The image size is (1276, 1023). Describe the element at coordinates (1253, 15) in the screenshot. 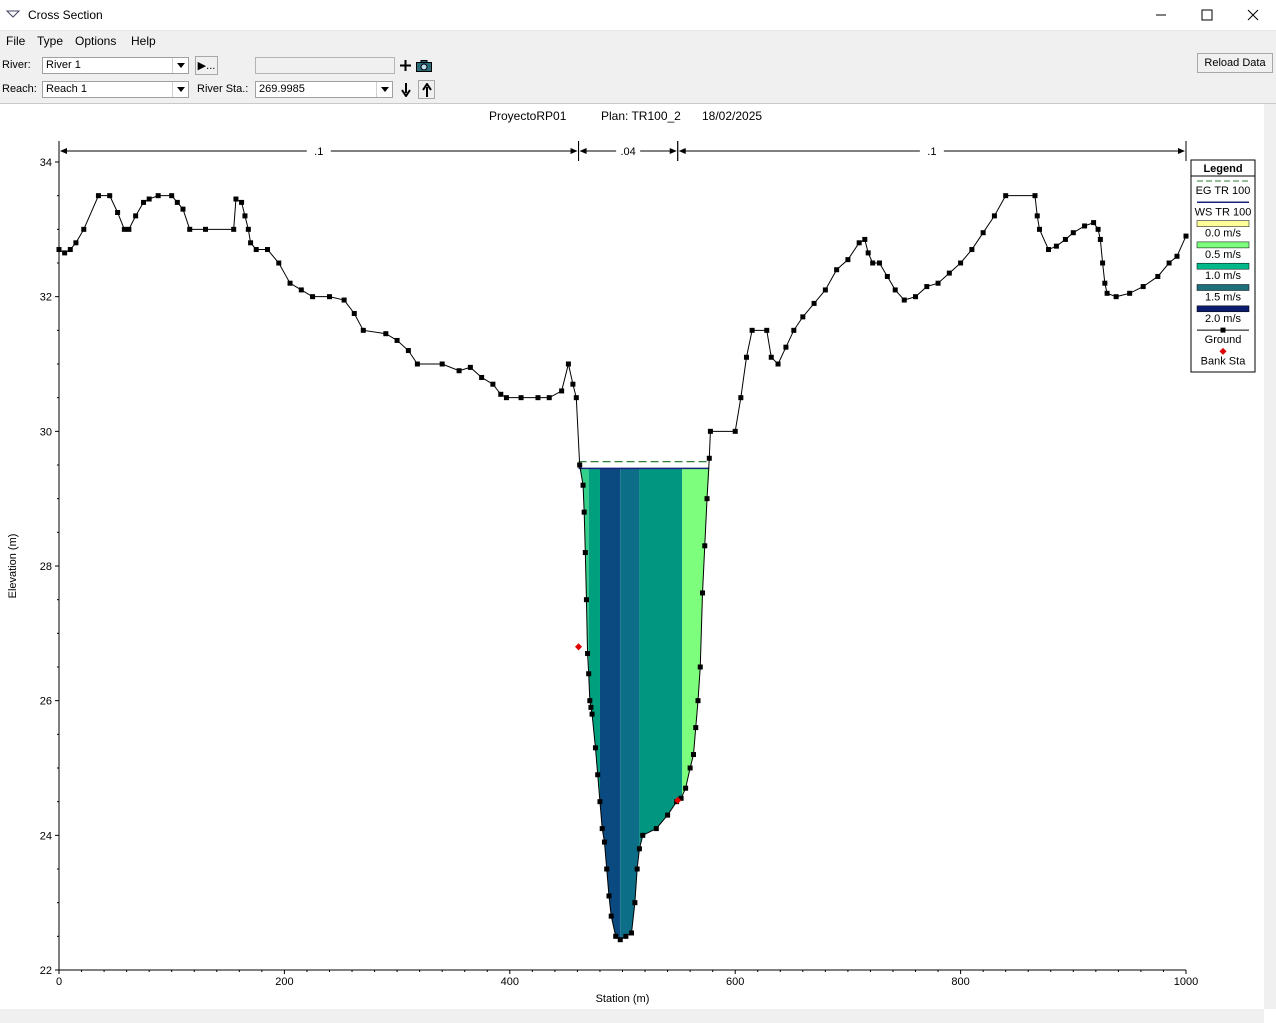

I see `close-button` at that location.